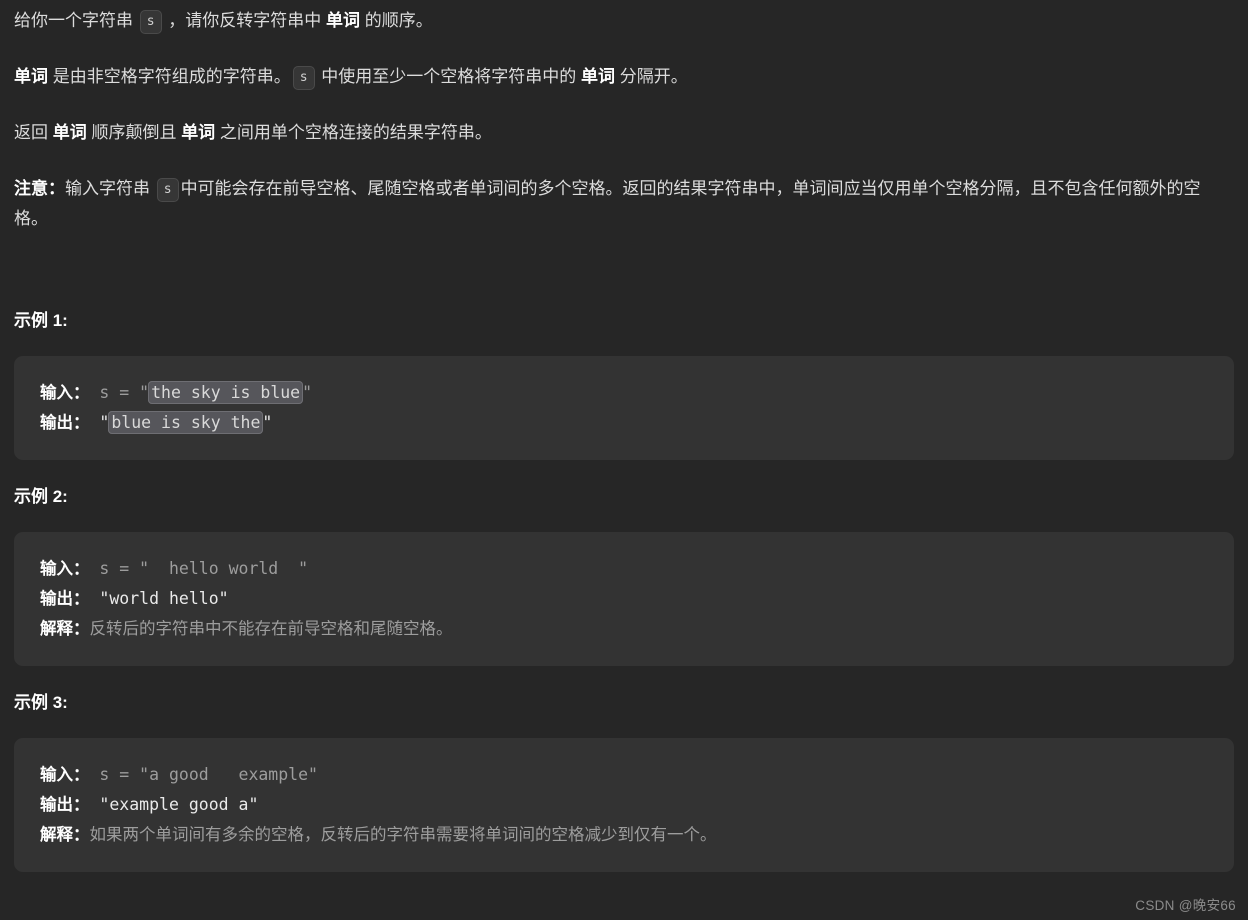  What do you see at coordinates (203, 774) in the screenshot?
I see `input-value: s = "a good example"` at bounding box center [203, 774].